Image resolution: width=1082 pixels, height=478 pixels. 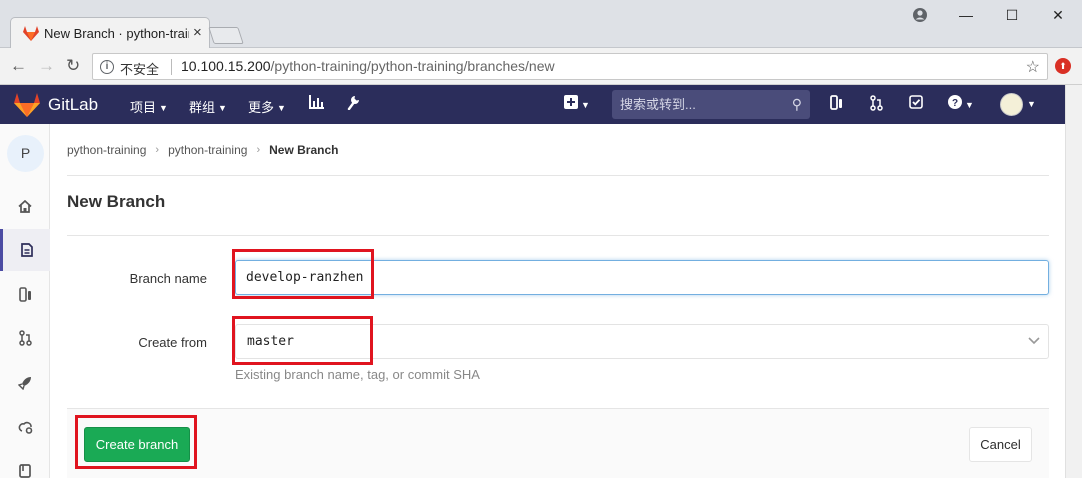 What do you see at coordinates (73, 66) in the screenshot?
I see `reload-icon: ↻` at bounding box center [73, 66].